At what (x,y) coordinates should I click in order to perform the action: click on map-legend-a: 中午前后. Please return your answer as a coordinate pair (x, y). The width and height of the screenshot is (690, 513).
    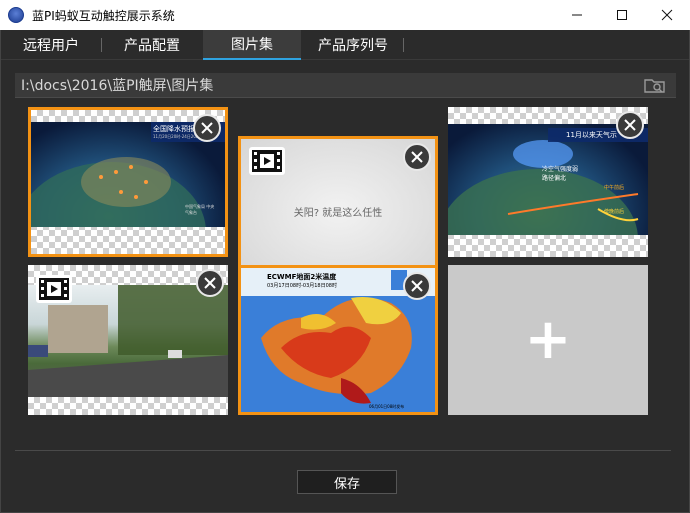
    Looking at the image, I should click on (614, 188).